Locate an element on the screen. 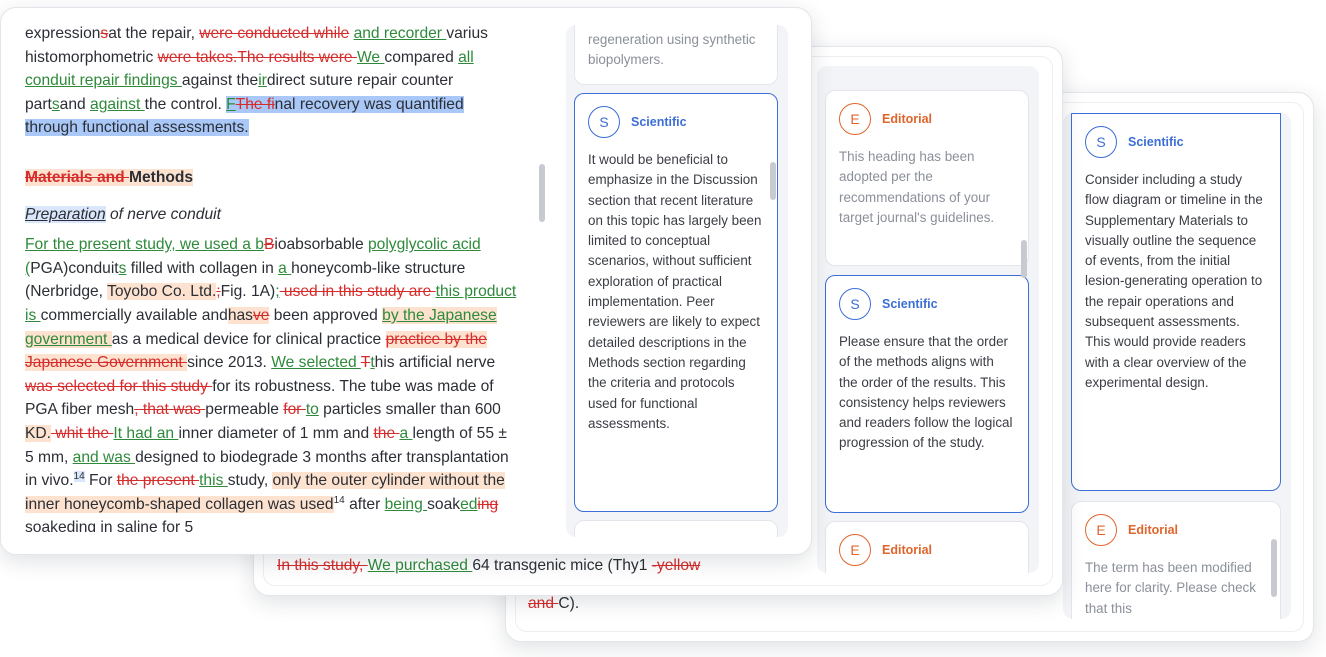  document-scrollbar is located at coordinates (542, 193).